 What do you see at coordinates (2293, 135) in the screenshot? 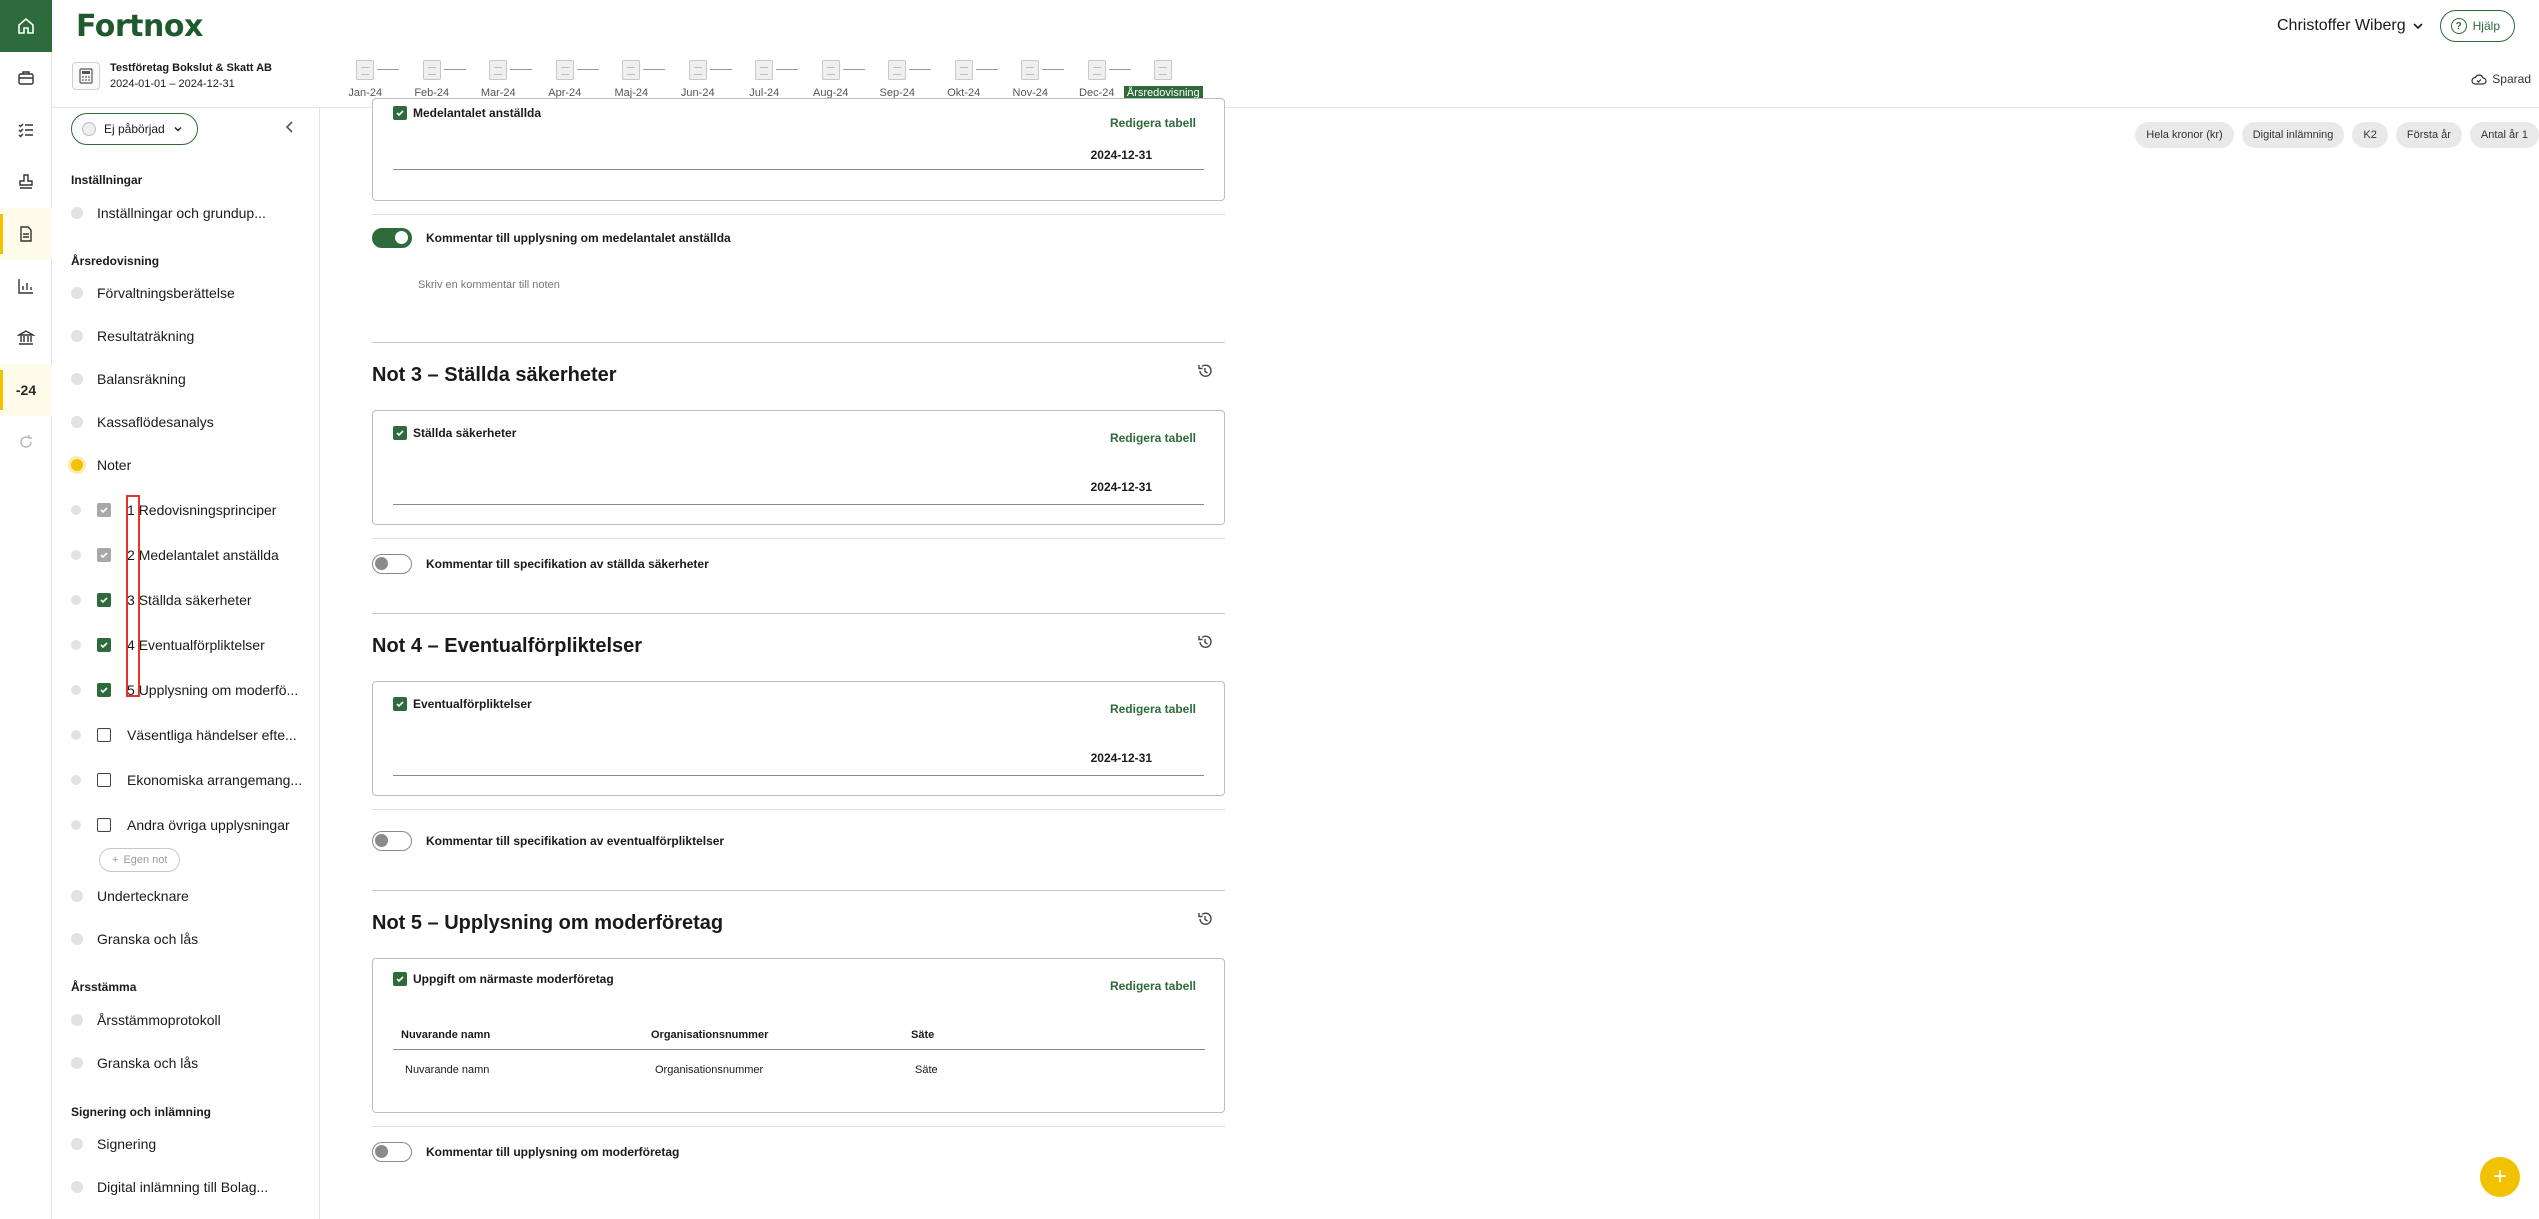
I see `chip-digital: Digital inlämning` at bounding box center [2293, 135].